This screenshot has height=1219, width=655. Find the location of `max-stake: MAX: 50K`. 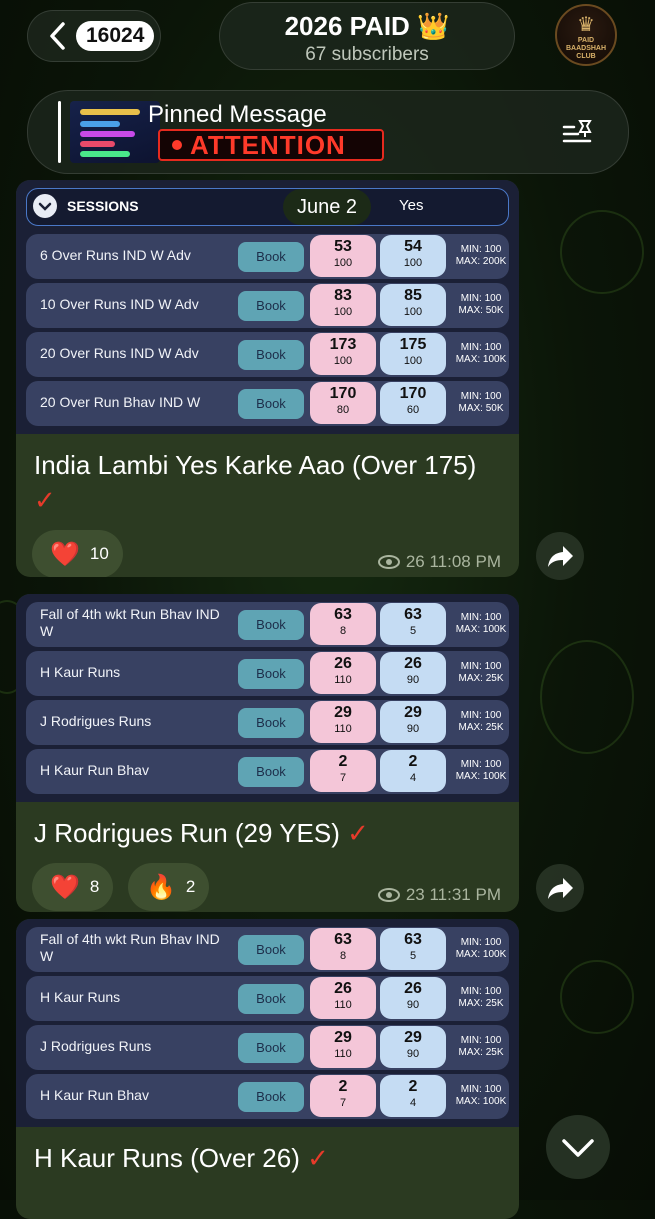

max-stake: MAX: 50K is located at coordinates (481, 310).